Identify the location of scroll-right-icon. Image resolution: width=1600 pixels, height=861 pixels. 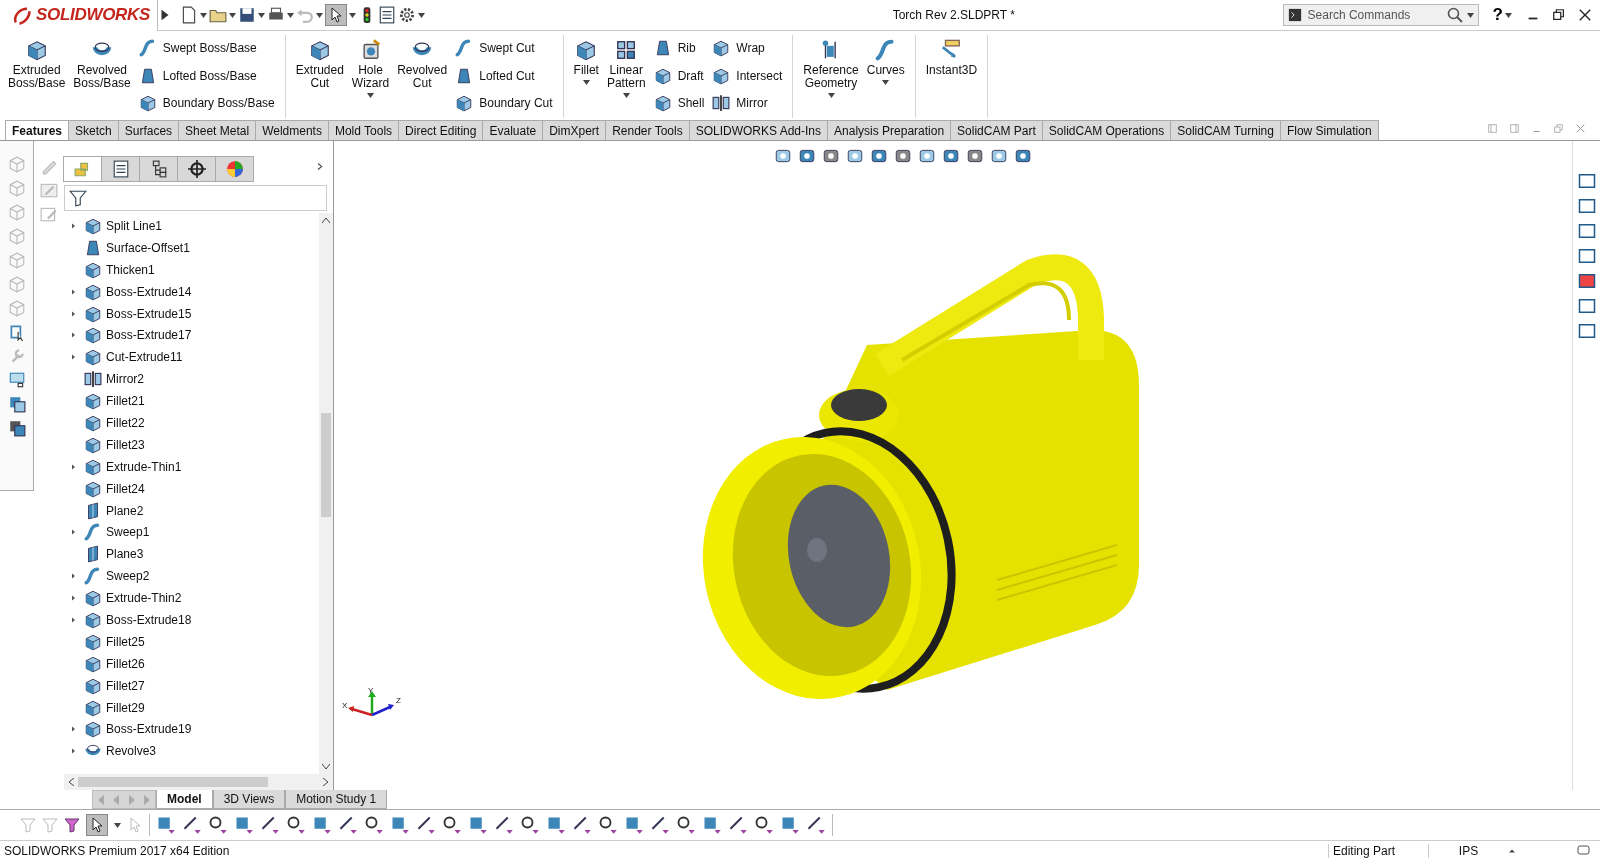
(326, 782).